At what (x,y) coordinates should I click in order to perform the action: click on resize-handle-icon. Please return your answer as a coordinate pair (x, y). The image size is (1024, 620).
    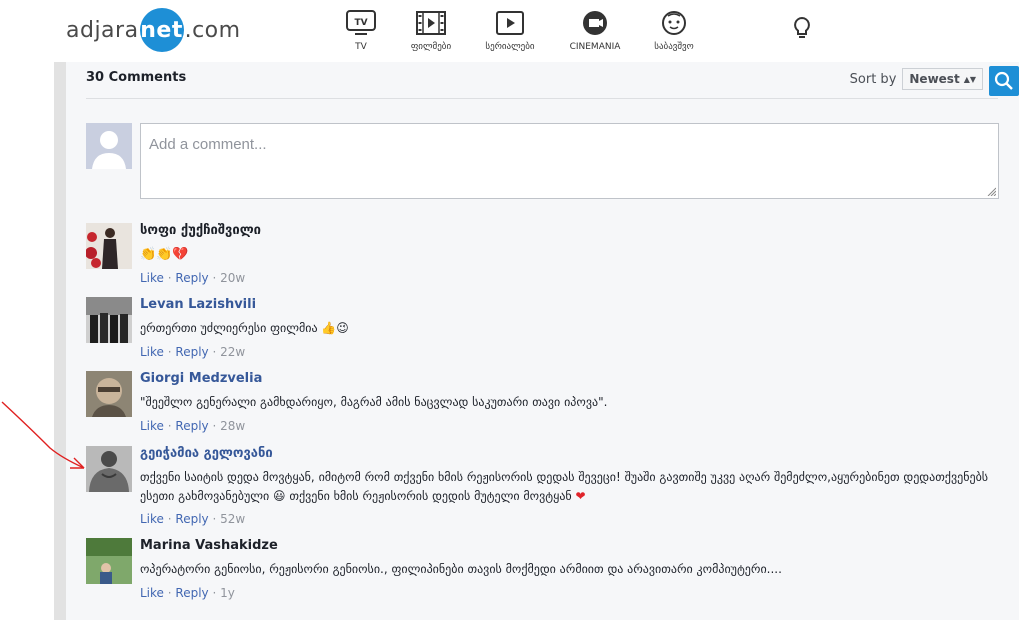
    Looking at the image, I should click on (991, 191).